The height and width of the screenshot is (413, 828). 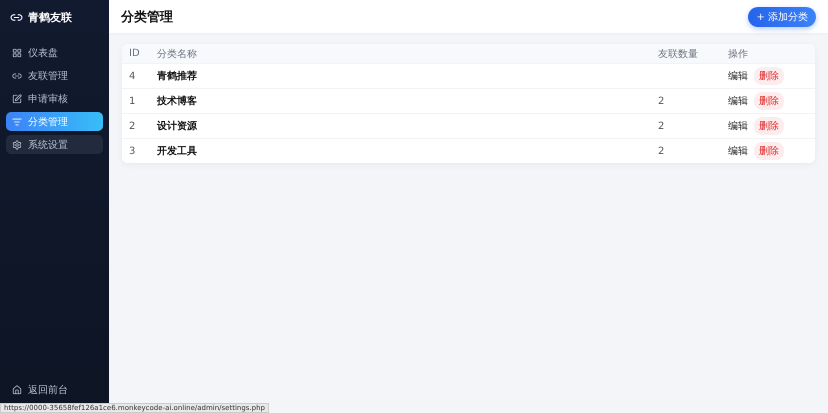 What do you see at coordinates (132, 76) in the screenshot?
I see `table-cell-text: 4` at bounding box center [132, 76].